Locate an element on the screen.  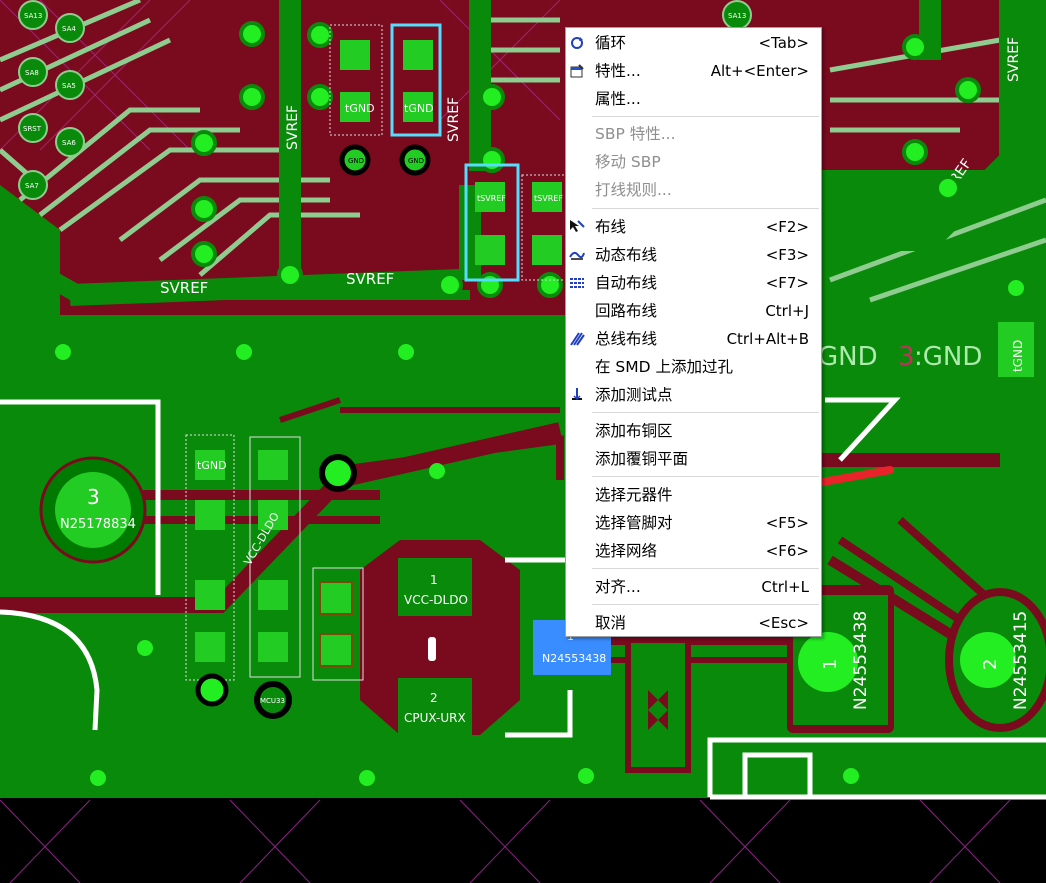
menu-item-label: 选择管脚对 is located at coordinates (634, 523).